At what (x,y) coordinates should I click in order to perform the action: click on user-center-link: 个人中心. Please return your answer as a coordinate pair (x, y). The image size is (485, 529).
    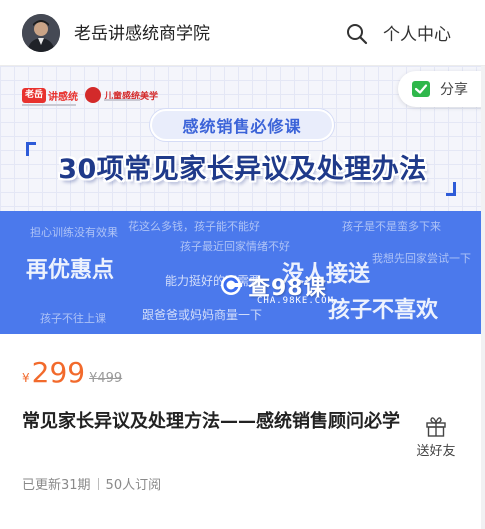
    Looking at the image, I should click on (417, 35).